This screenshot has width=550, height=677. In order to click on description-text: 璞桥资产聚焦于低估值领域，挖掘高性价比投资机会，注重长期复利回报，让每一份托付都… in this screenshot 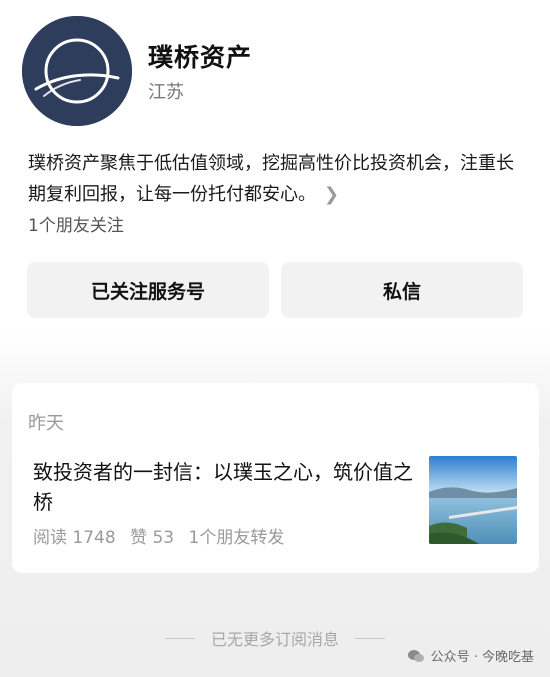, I will do `click(271, 179)`.